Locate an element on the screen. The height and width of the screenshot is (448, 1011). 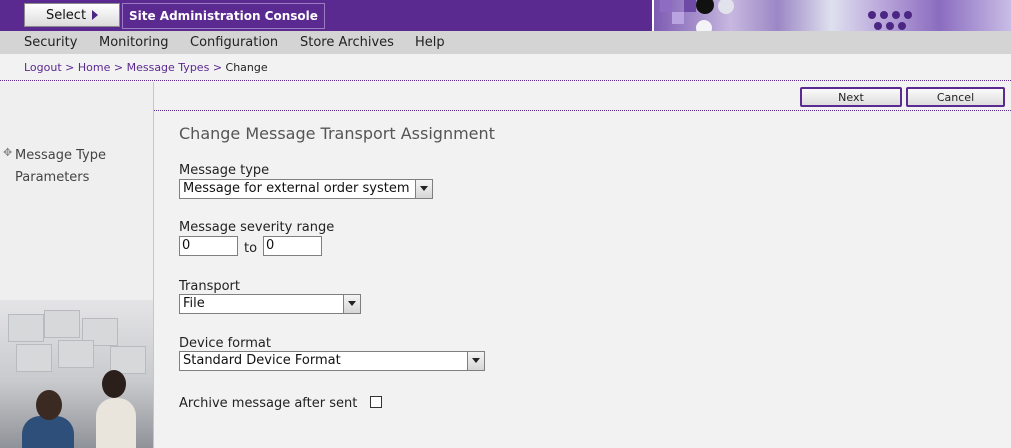
menu-item-store-archives: Store Archives is located at coordinates (347, 42).